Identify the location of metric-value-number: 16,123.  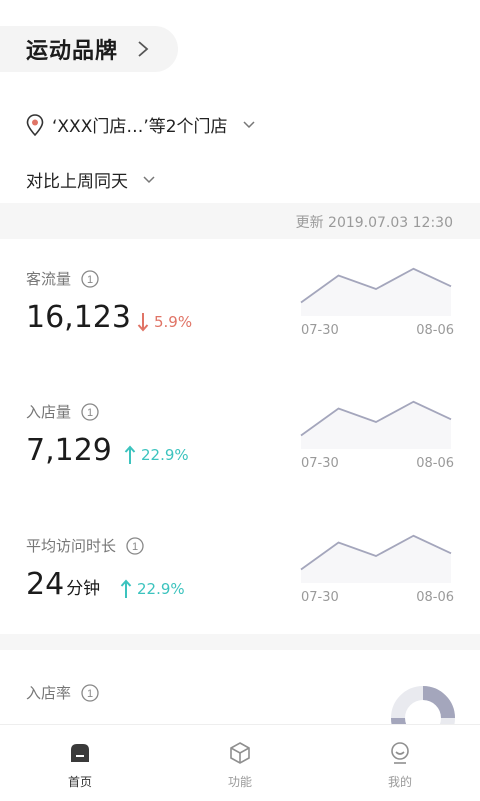
(78, 317).